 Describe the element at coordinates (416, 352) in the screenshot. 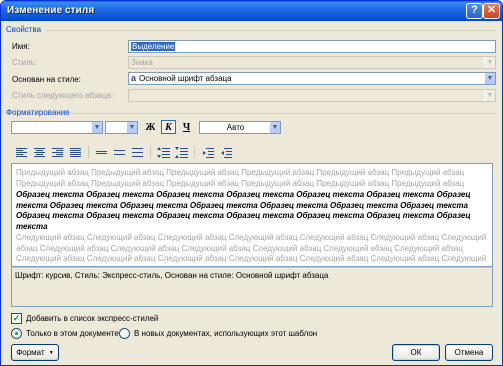

I see `ok-button: ОК` at that location.